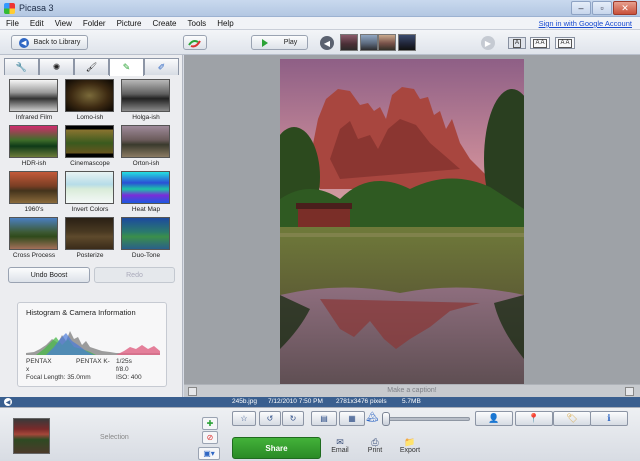  I want to click on menu-folder: Folder, so click(94, 23).